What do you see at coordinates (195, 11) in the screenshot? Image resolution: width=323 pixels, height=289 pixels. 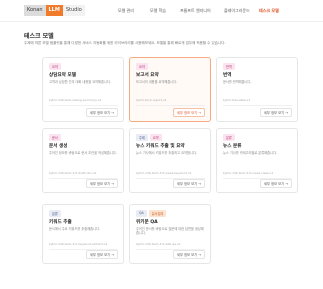 I see `nav-prompt-engineer: 프롬프트 엔지니어` at bounding box center [195, 11].